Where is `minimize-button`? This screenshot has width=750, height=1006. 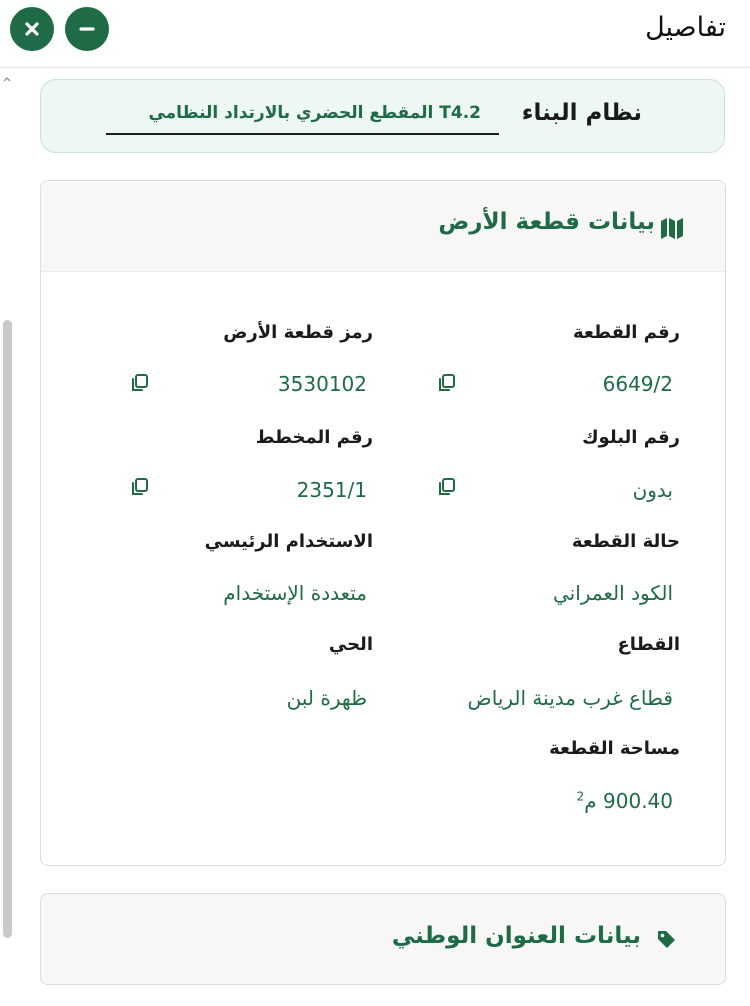 minimize-button is located at coordinates (87, 29).